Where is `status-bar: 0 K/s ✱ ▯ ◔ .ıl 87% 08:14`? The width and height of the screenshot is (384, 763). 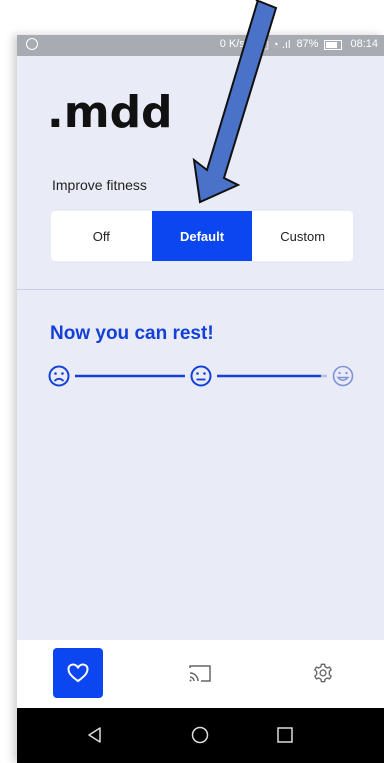
status-bar: 0 K/s ✱ ▯ ◔ .ıl 87% 08:14 is located at coordinates (200, 45).